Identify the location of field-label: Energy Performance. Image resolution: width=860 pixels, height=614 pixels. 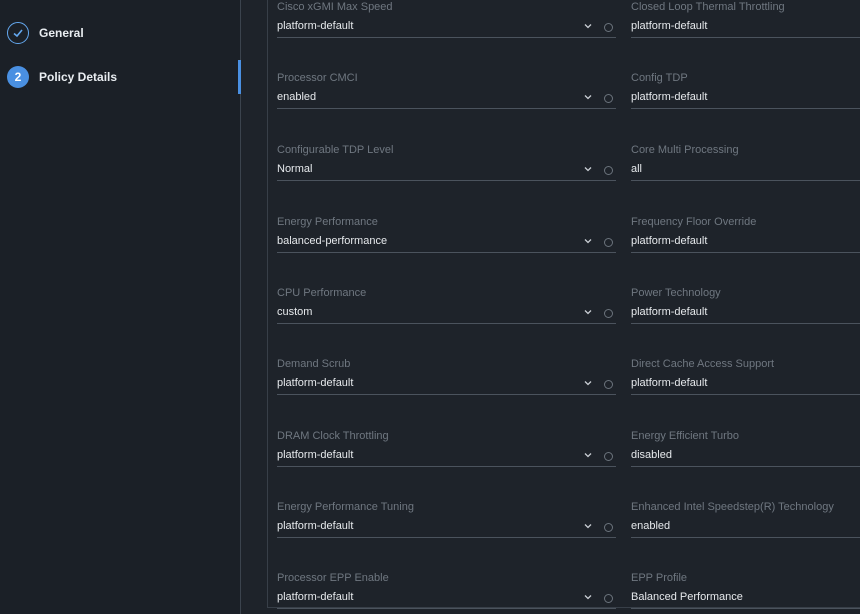
(327, 222).